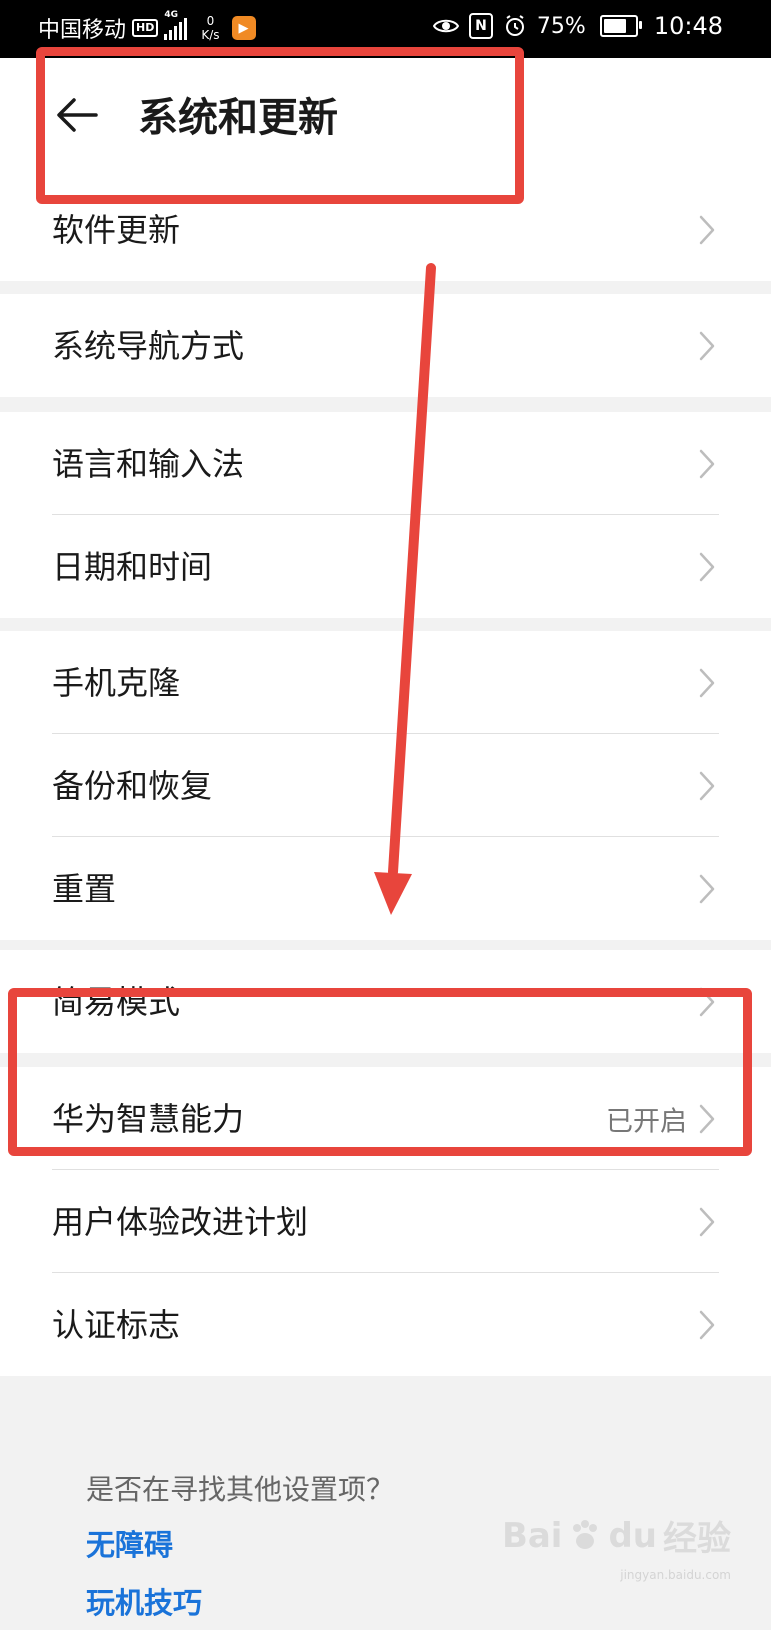 This screenshot has width=771, height=1630. I want to click on hd-badge: HD, so click(145, 28).